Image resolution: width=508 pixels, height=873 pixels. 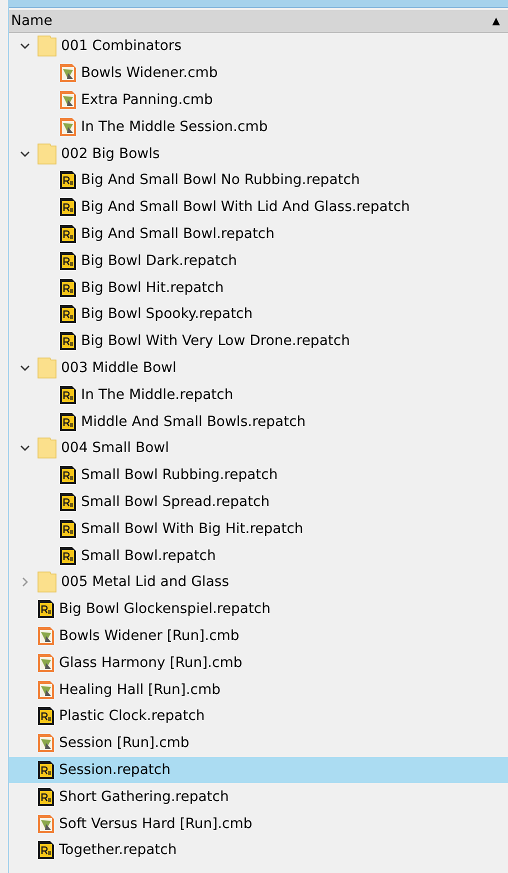 What do you see at coordinates (164, 609) in the screenshot?
I see `file-name: Big Bowl Glockenspiel.repatch` at bounding box center [164, 609].